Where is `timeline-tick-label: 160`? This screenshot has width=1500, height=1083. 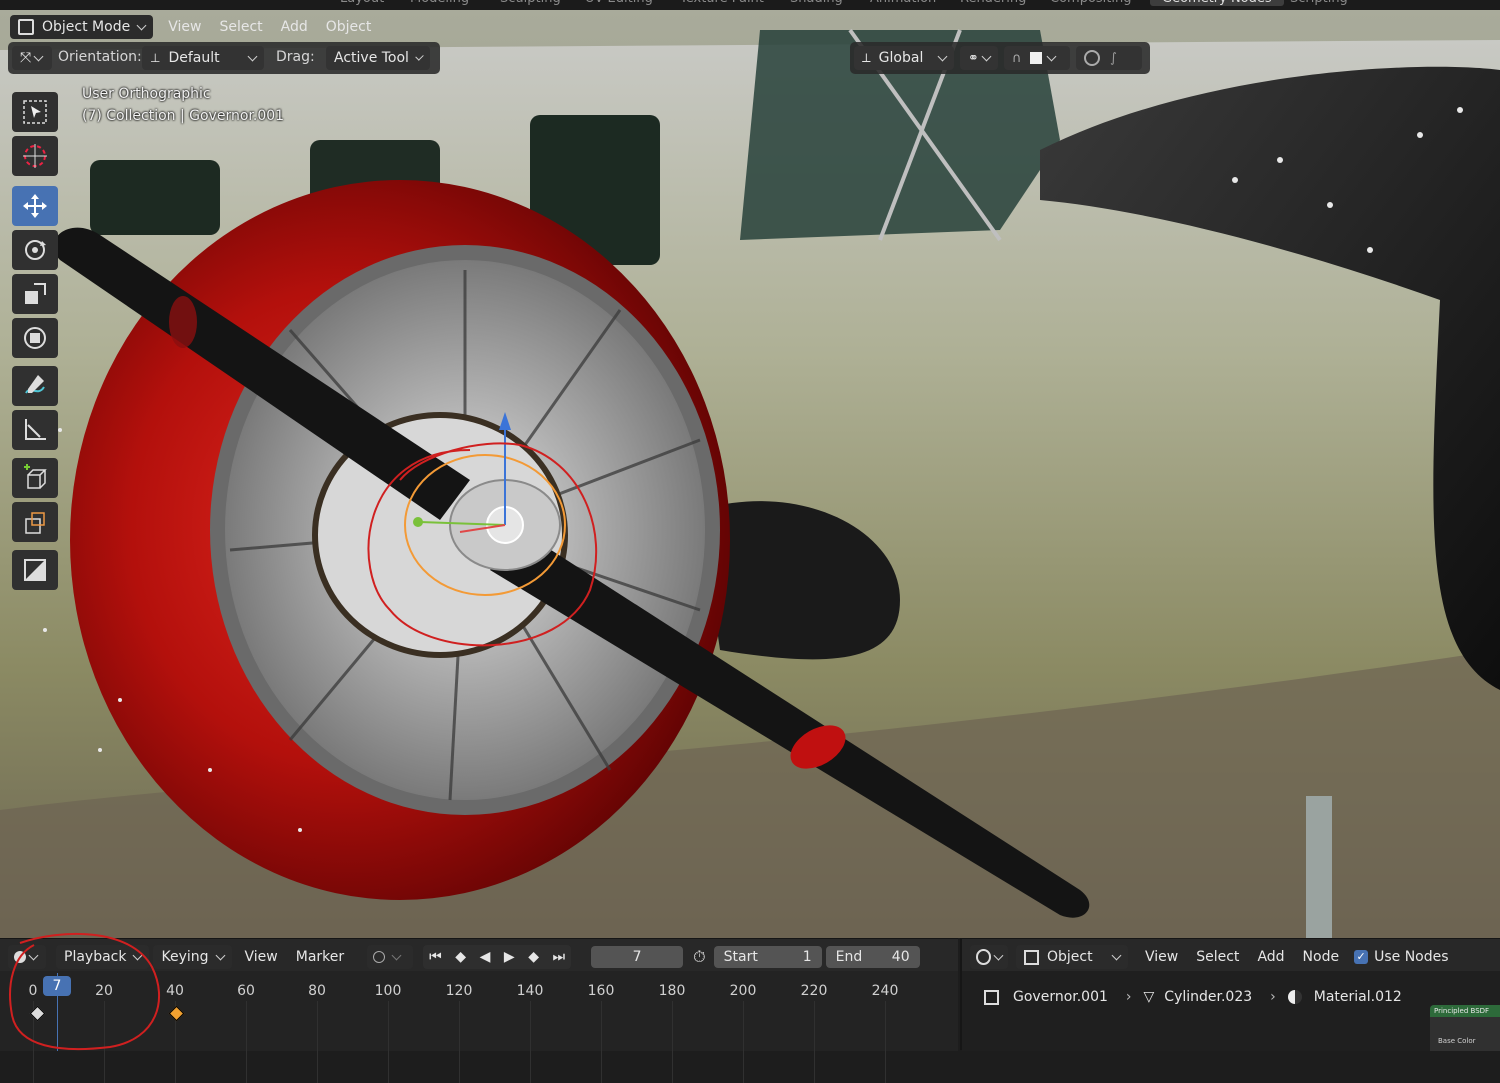
timeline-tick-label: 160 is located at coordinates (601, 991).